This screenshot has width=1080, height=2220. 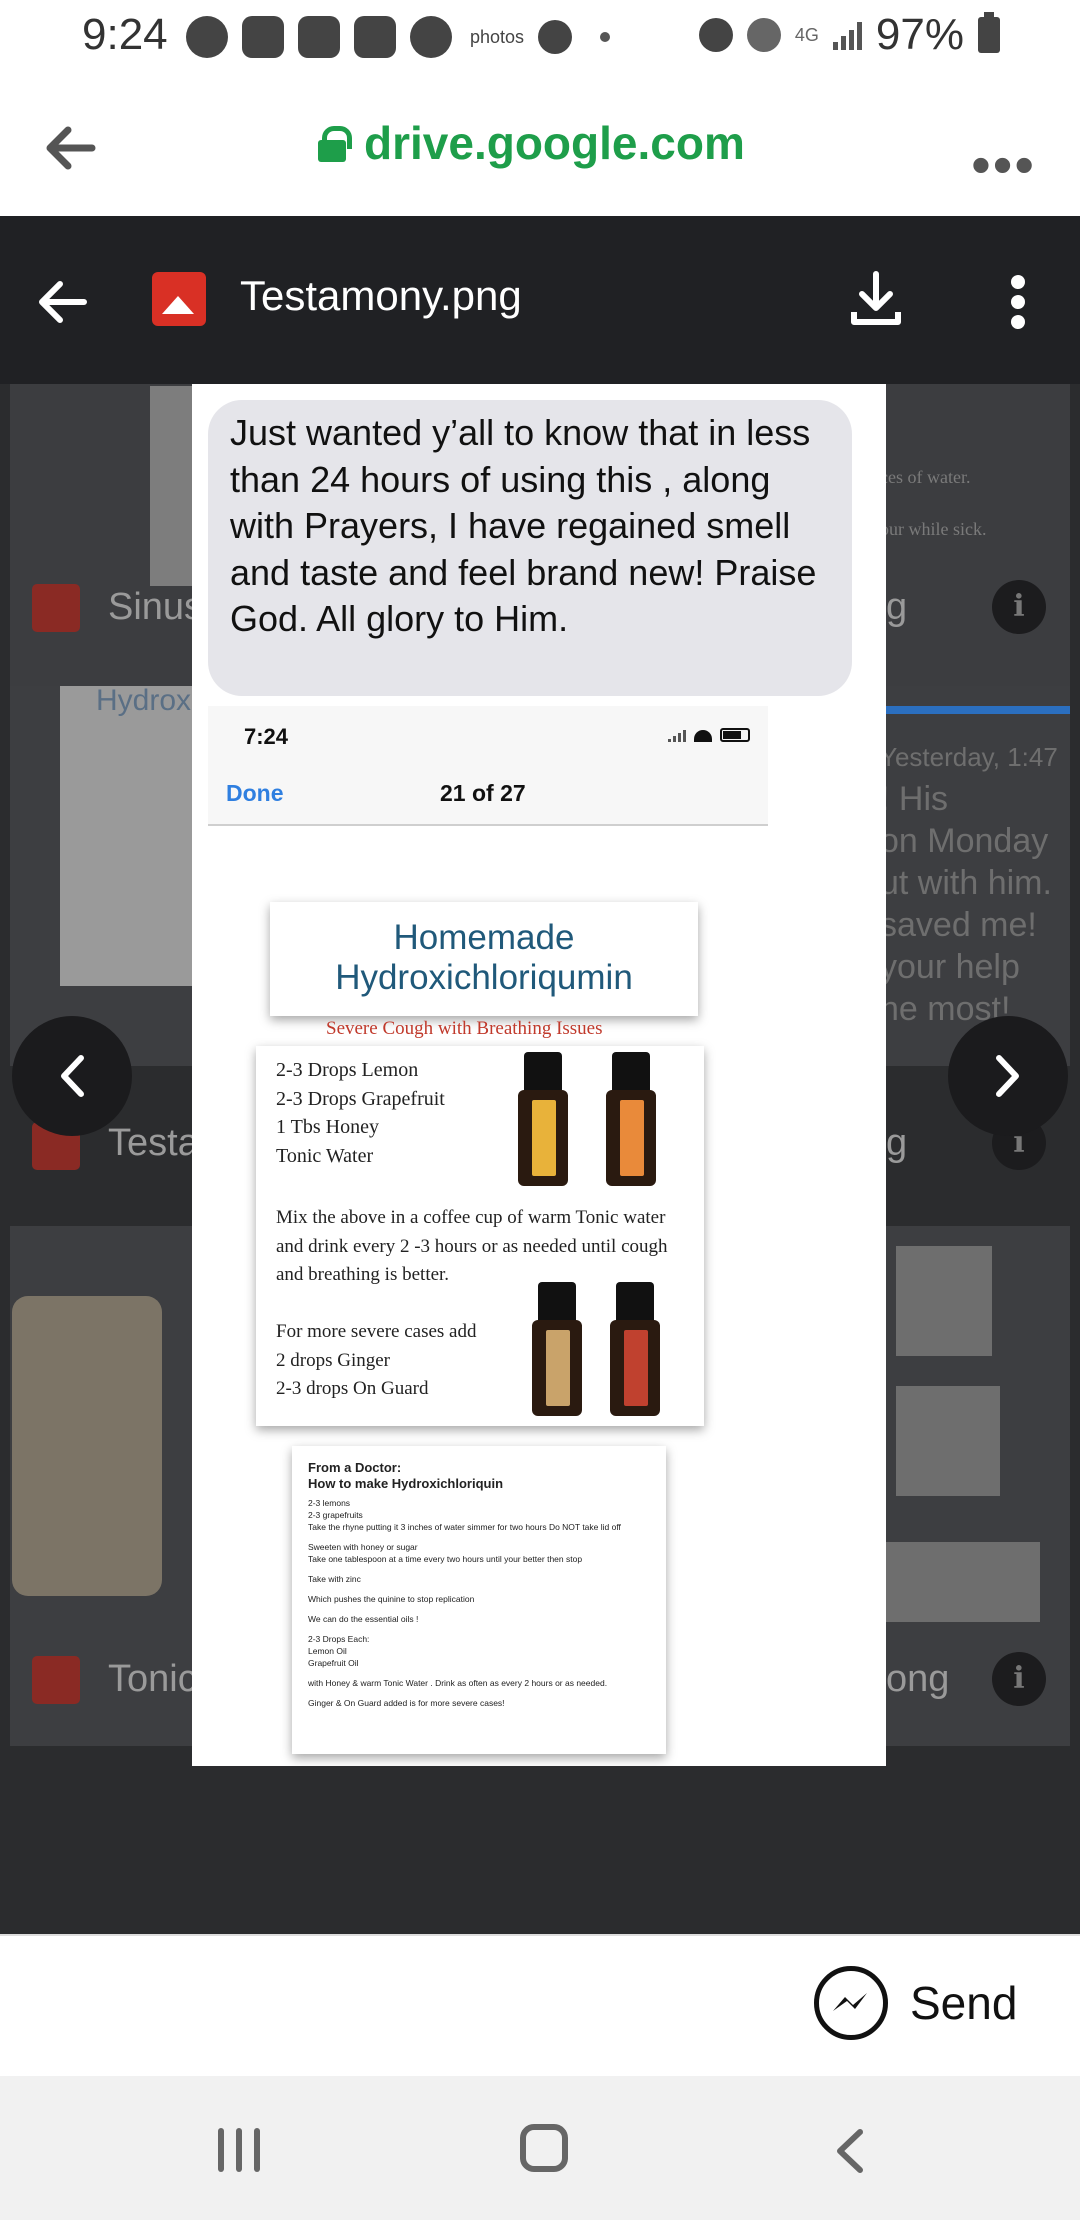 What do you see at coordinates (327, 1127) in the screenshot?
I see `ingredient-item: 1 Tbs Honey` at bounding box center [327, 1127].